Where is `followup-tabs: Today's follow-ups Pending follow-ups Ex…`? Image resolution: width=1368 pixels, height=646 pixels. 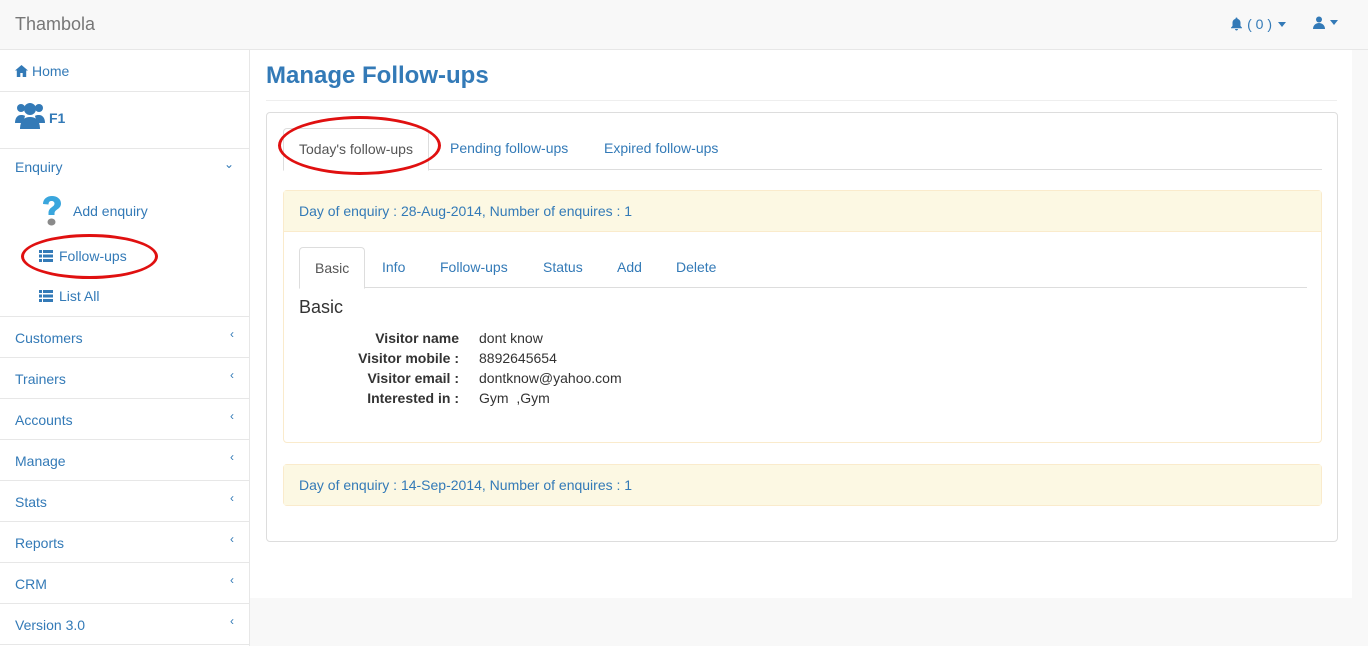
followup-tabs: Today's follow-ups Pending follow-ups Ex… is located at coordinates (802, 149).